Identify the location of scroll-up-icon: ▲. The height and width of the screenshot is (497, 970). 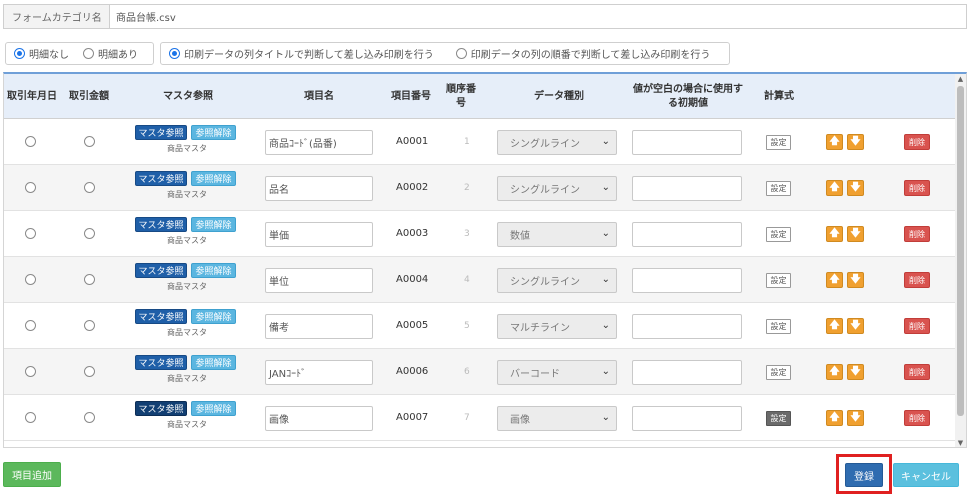
(960, 79).